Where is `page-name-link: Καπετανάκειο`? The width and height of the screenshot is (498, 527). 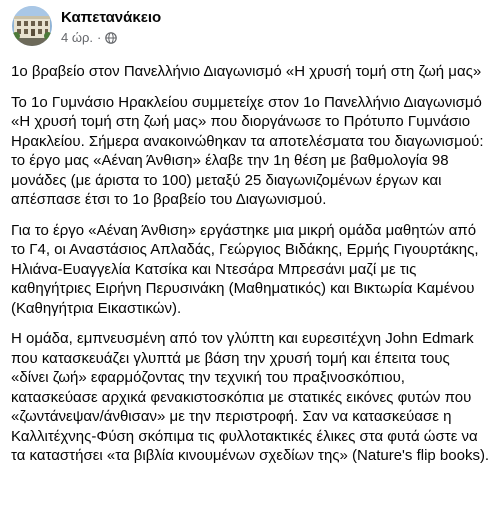
page-name-link: Καπετανάκειο is located at coordinates (111, 17).